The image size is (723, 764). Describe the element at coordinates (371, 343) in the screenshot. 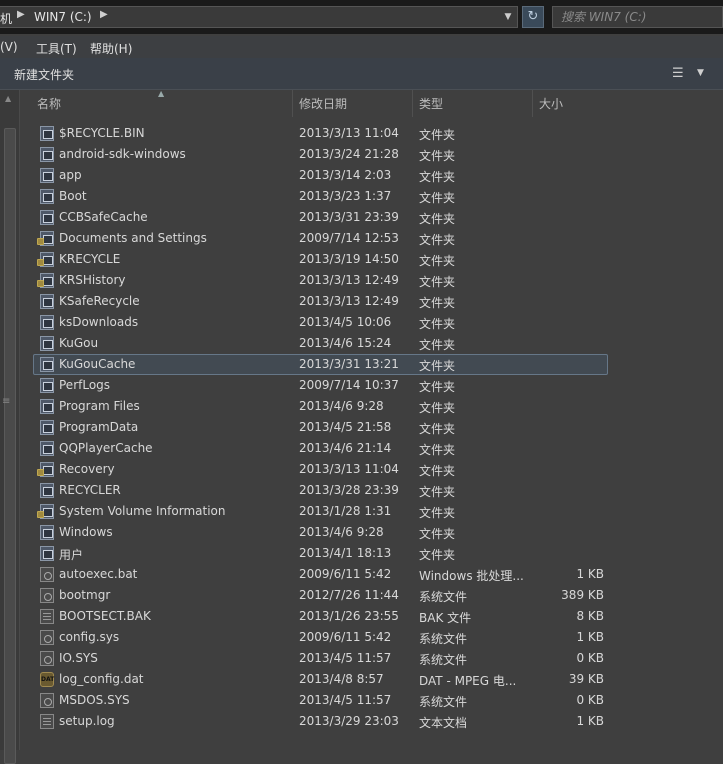

I see `file-row: KuGou 2013/4/6 15:24 文件夹` at that location.